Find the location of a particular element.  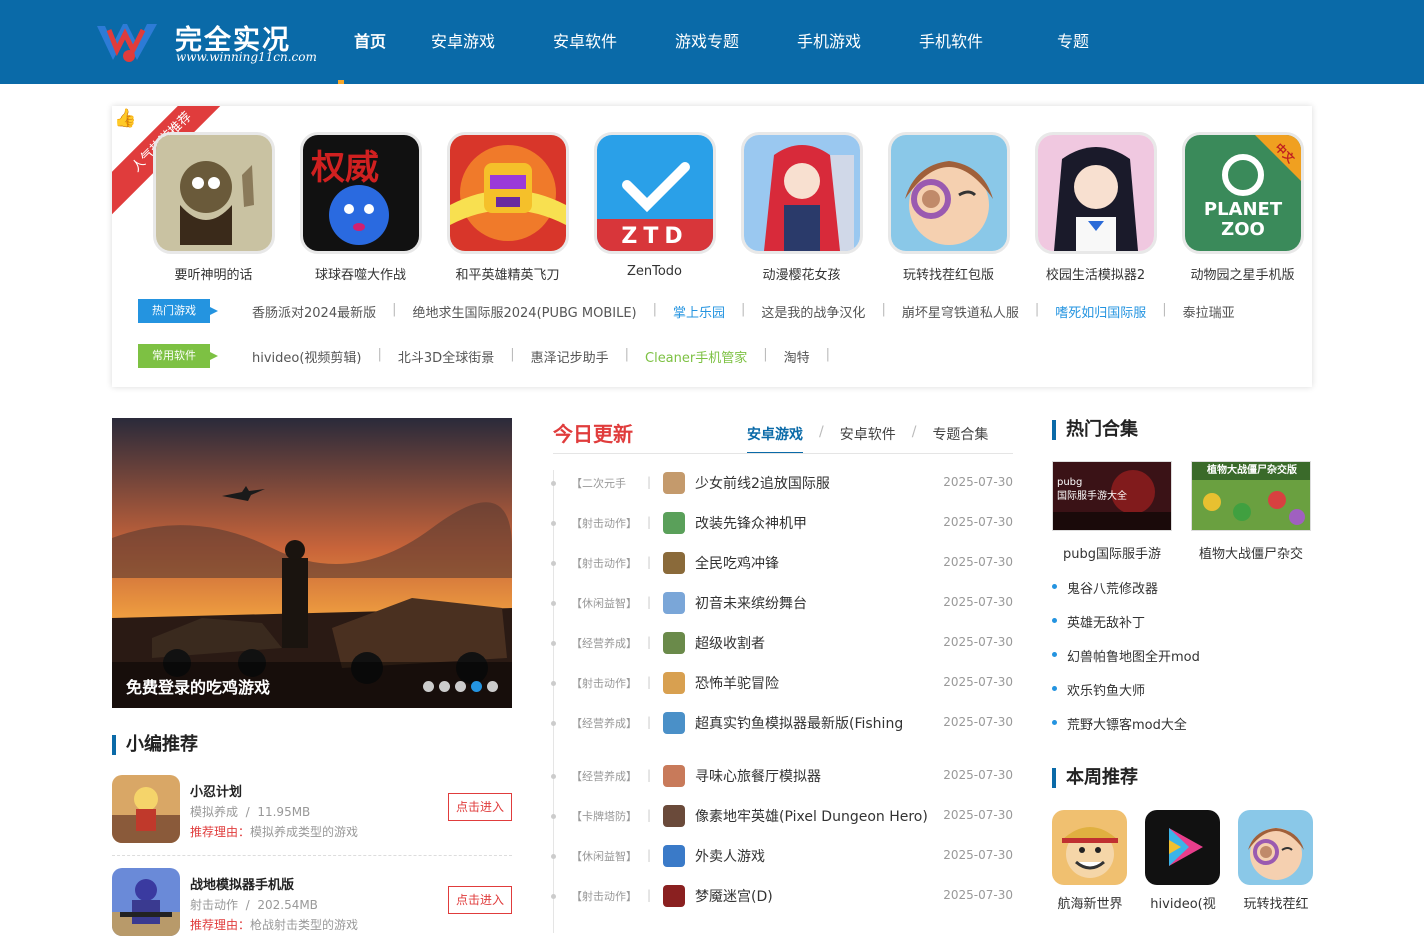

site-logo: 完全实况 www.winning11cn.com is located at coordinates (210, 42).